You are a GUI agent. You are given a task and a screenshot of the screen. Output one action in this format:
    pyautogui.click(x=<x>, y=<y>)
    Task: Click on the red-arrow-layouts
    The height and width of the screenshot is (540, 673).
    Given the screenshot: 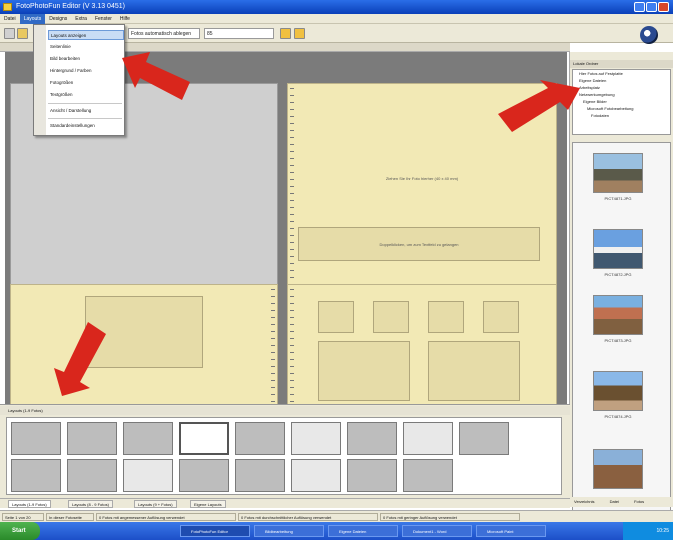 What is the action you would take?
    pyautogui.click(x=80, y=359)
    